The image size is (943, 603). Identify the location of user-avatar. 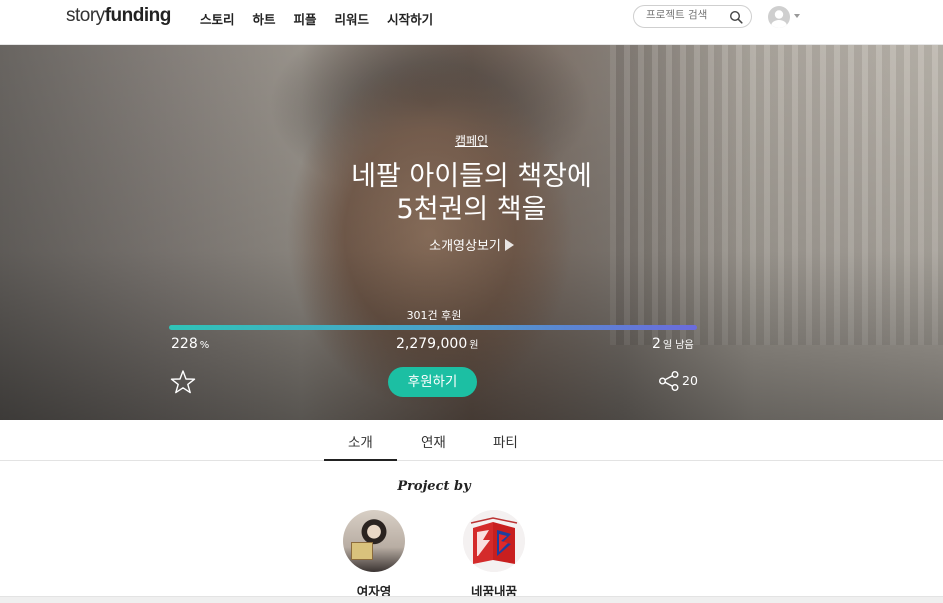
(779, 17).